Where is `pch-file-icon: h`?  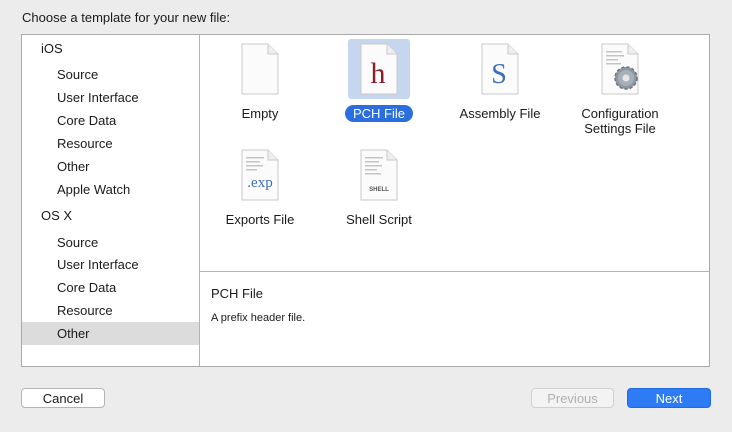 pch-file-icon: h is located at coordinates (379, 69).